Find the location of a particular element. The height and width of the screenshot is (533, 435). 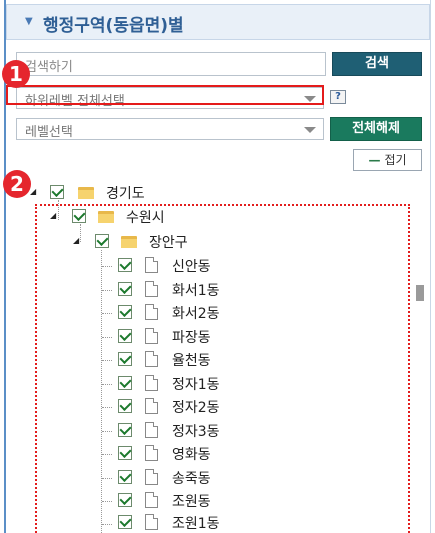

tree-leaf: 송죽동 is located at coordinates (185, 478).